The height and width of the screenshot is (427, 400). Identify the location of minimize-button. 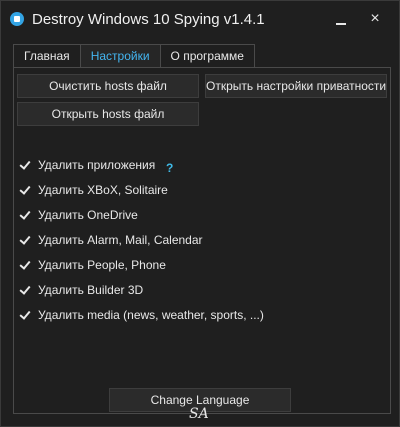
(341, 19).